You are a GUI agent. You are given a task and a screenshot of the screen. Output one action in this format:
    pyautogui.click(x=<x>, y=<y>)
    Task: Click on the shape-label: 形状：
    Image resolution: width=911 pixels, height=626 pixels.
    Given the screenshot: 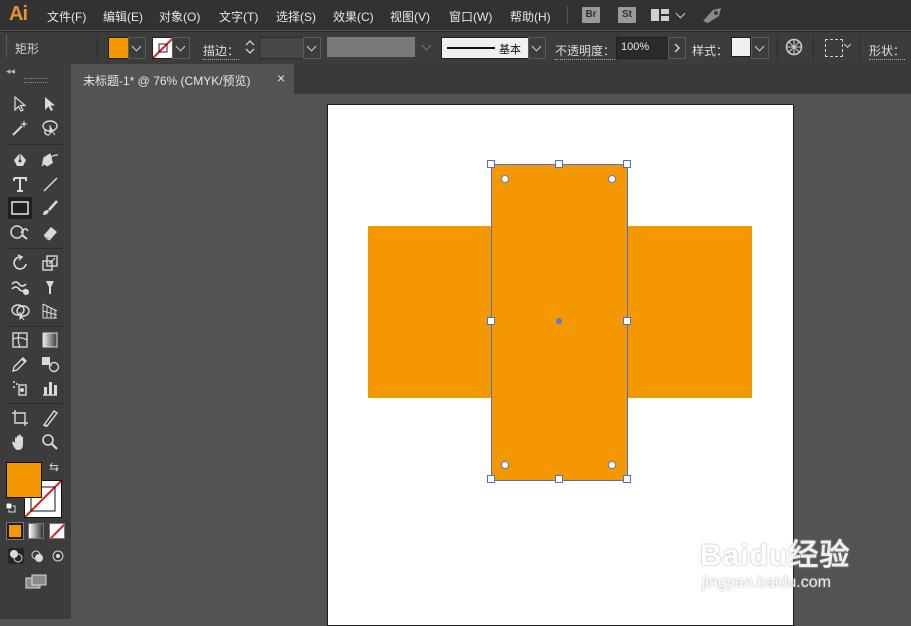 What is the action you would take?
    pyautogui.click(x=887, y=51)
    